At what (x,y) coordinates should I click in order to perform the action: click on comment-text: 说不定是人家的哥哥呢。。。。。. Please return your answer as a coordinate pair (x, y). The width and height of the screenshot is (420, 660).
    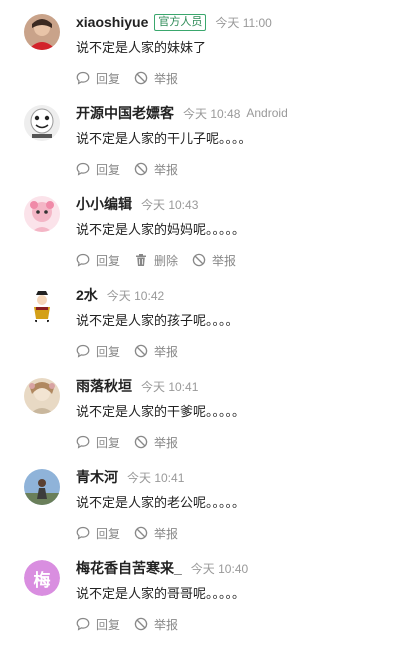
    Looking at the image, I should click on (161, 593).